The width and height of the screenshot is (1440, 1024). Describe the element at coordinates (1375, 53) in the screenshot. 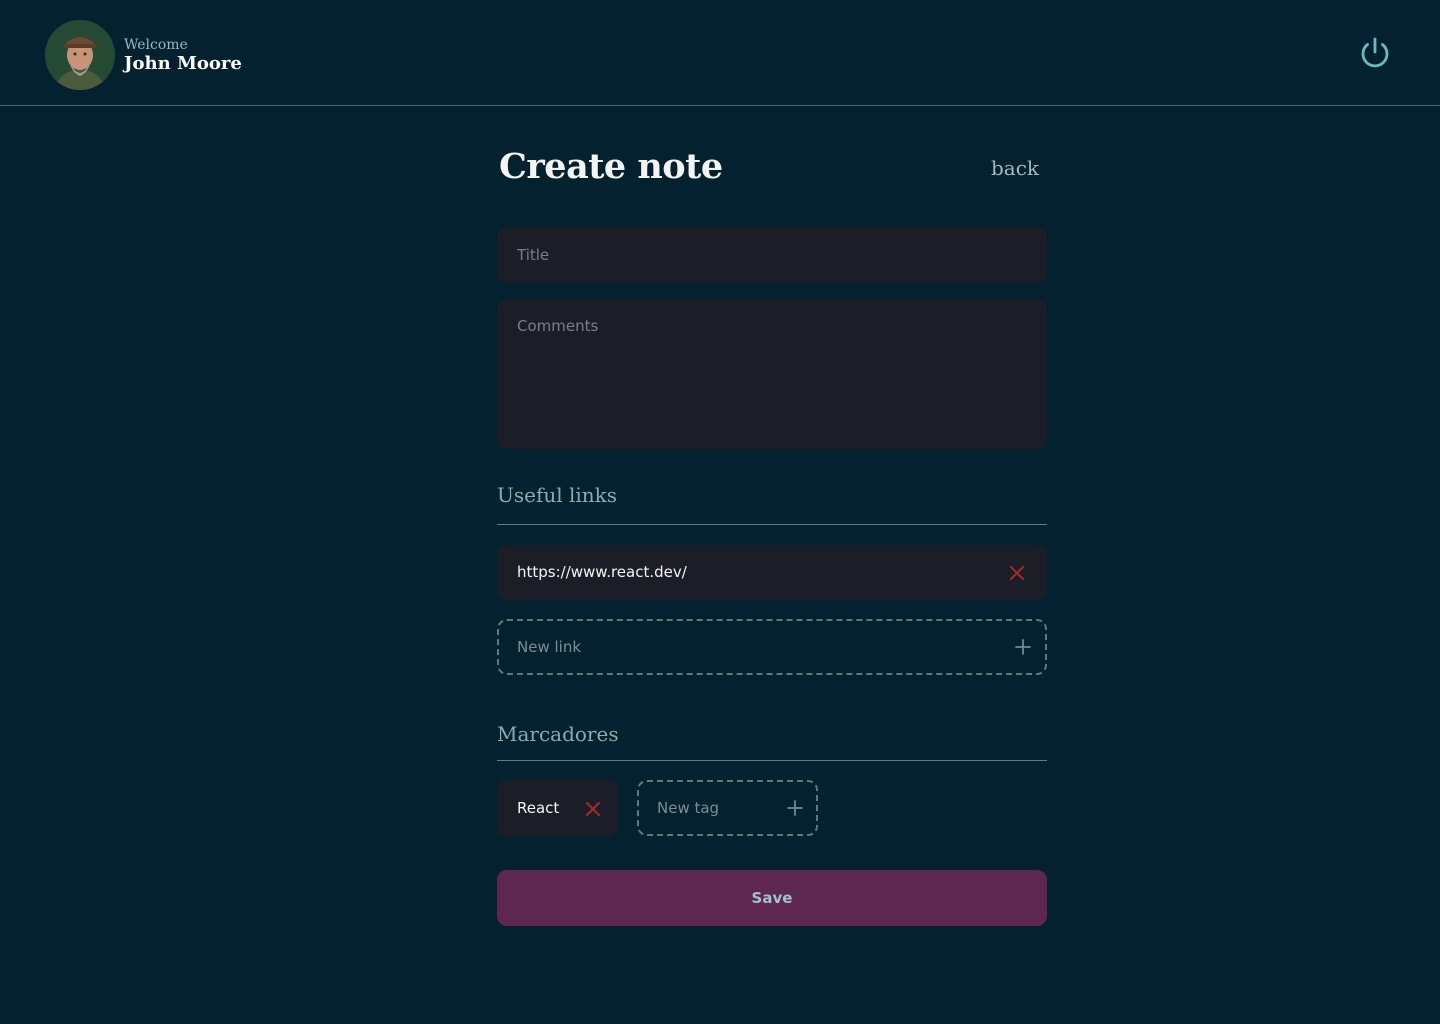

I see `power-icon` at that location.